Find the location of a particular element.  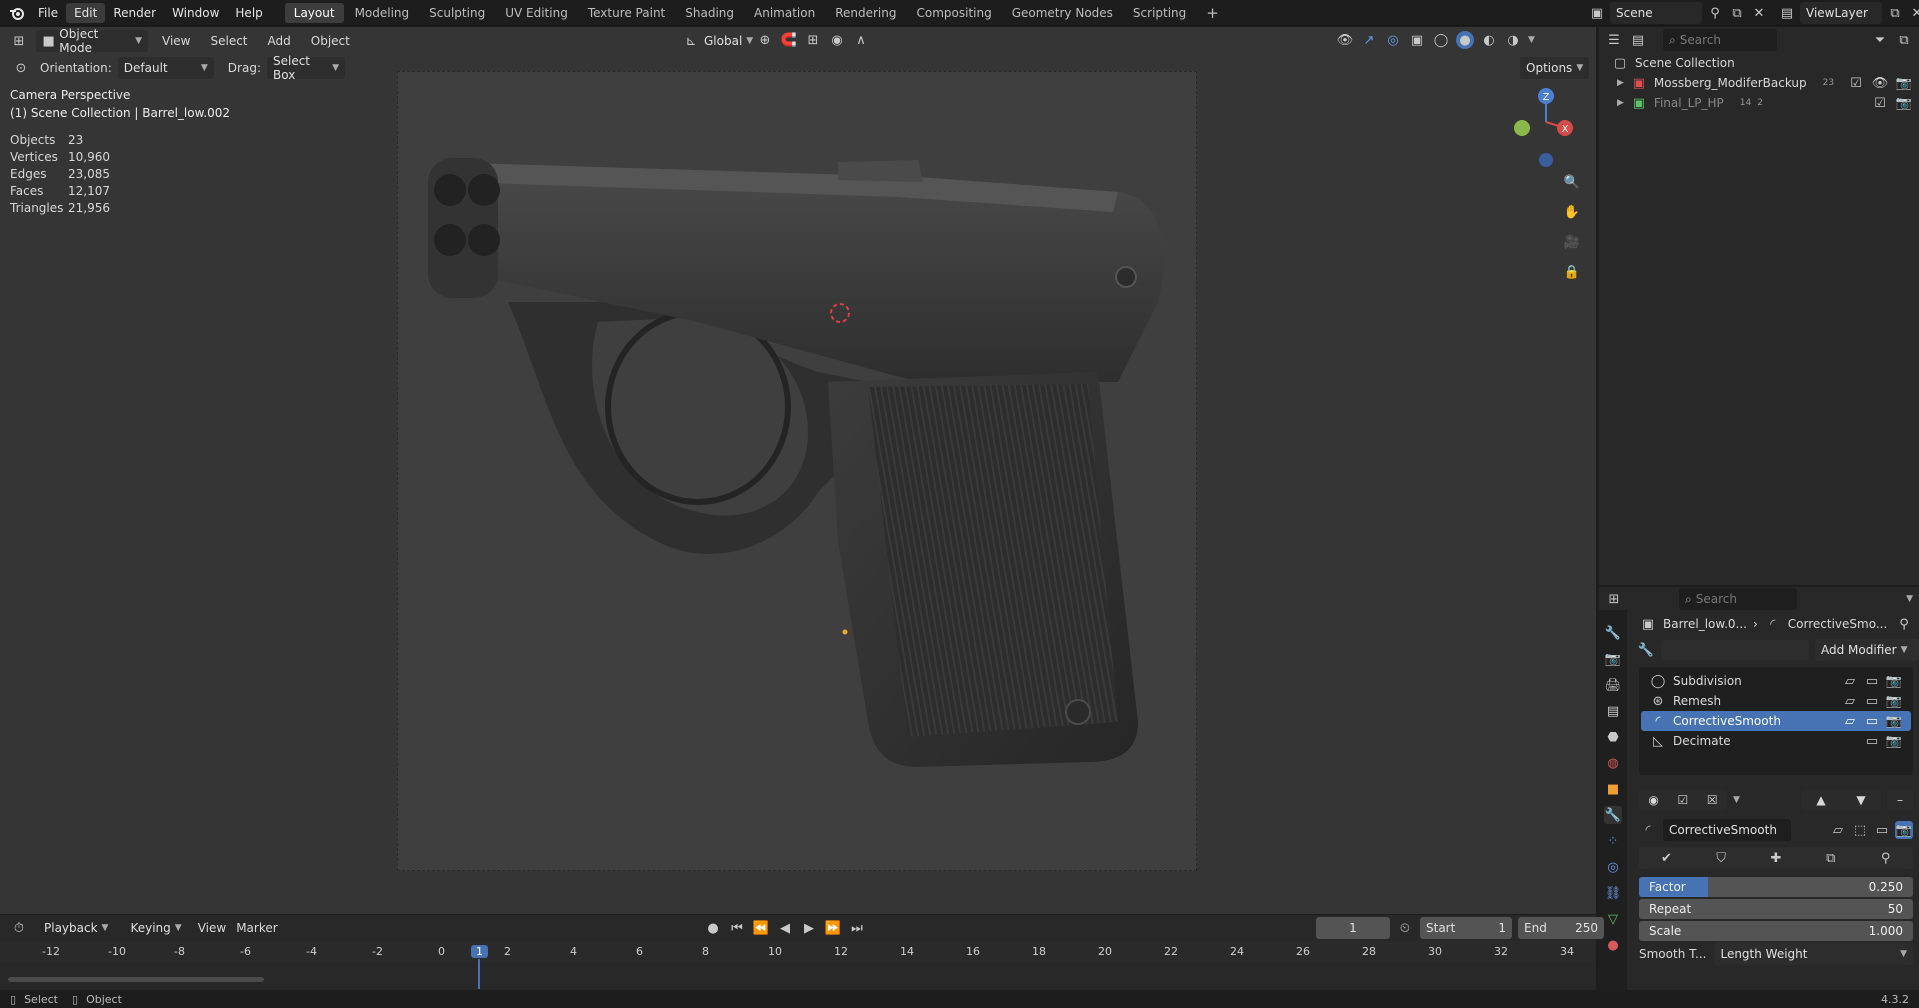

shading-options-chevron: ▼ is located at coordinates (1531, 40).